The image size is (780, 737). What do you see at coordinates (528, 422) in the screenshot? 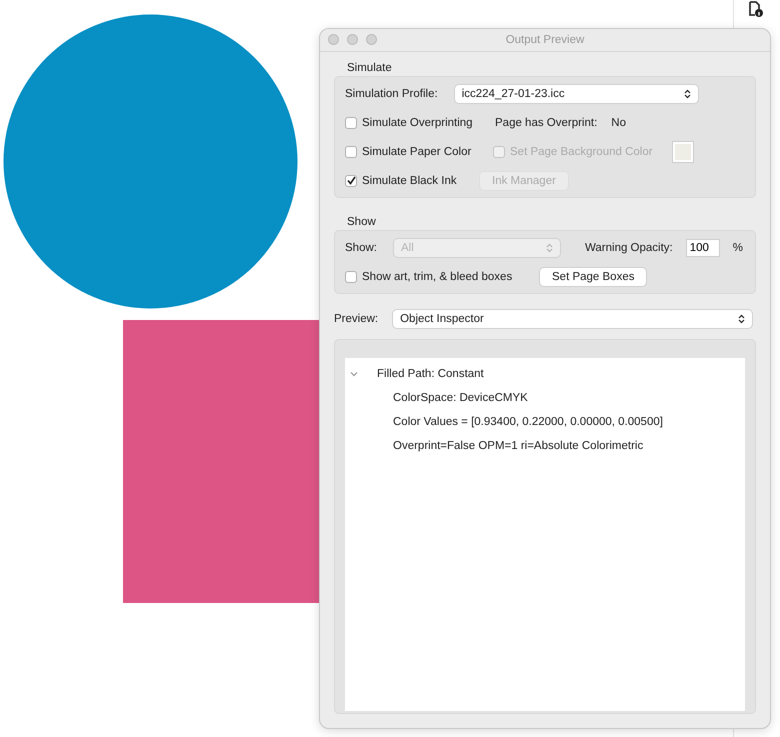
I see `tree-item: Color Values = [0.93400, 0.22000, 0.00000, 0.00500]` at bounding box center [528, 422].